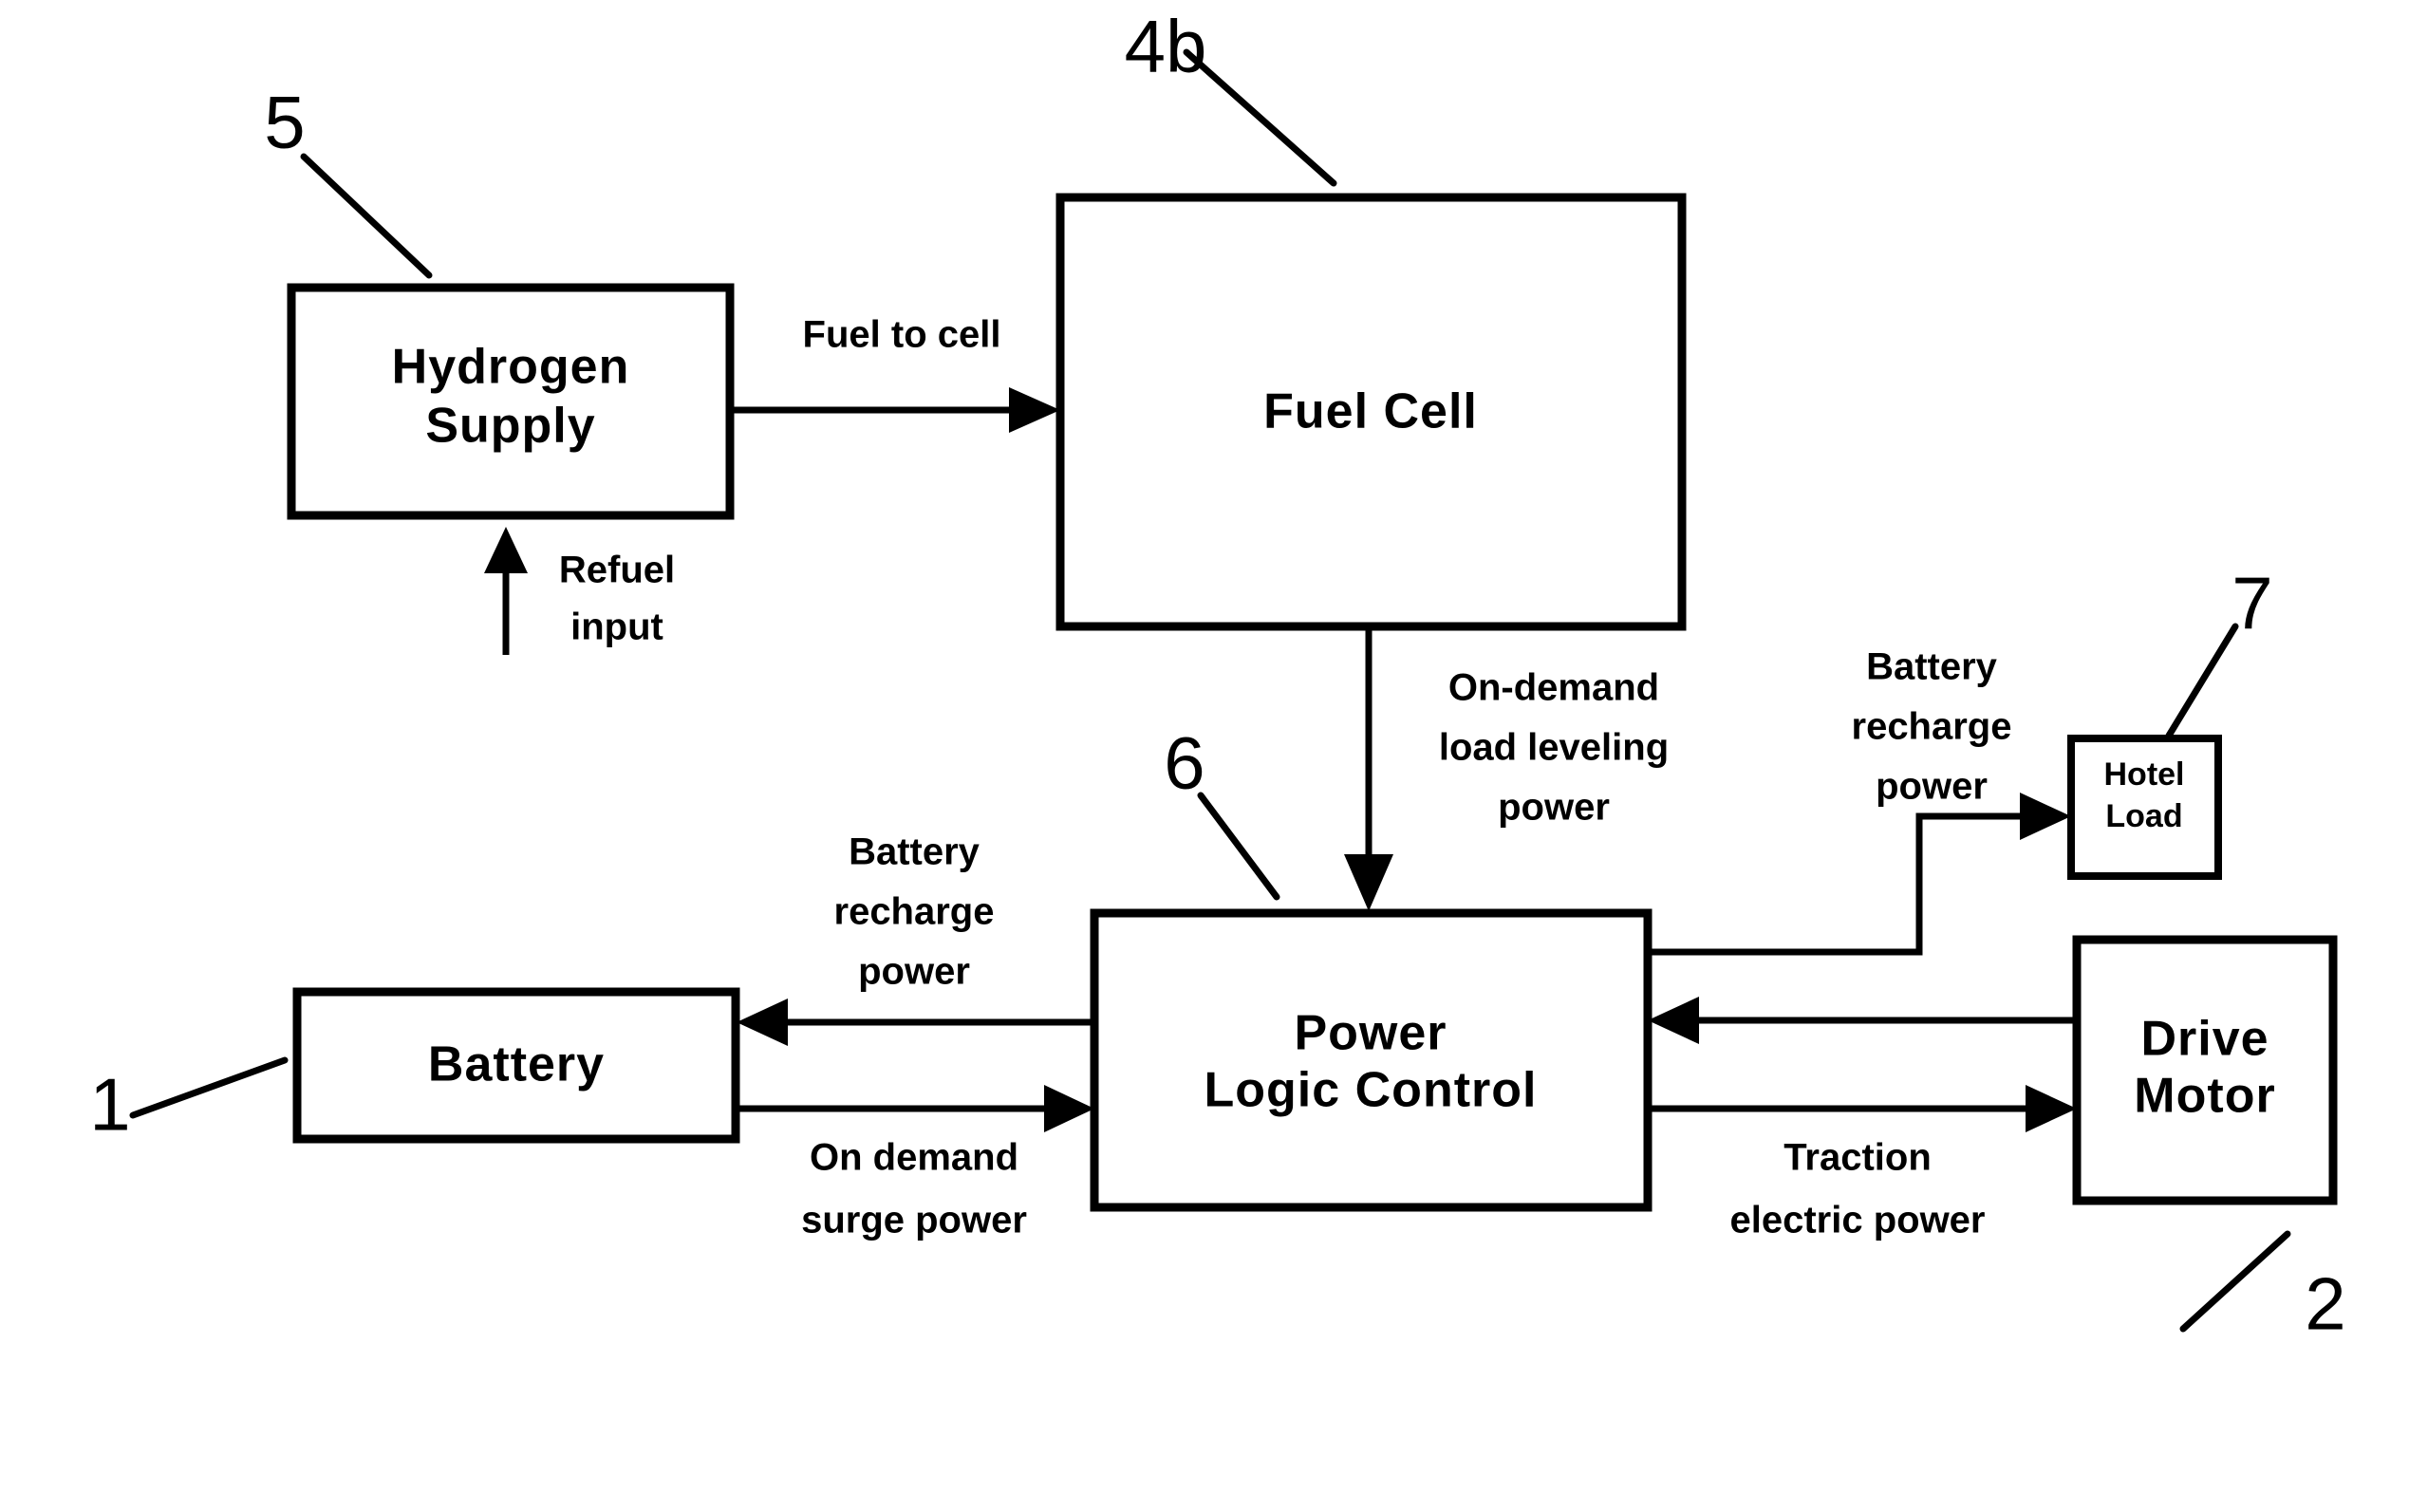 The image size is (2409, 1512). I want to click on edge-label-load-leveling-line1: On-demand, so click(1553, 688).